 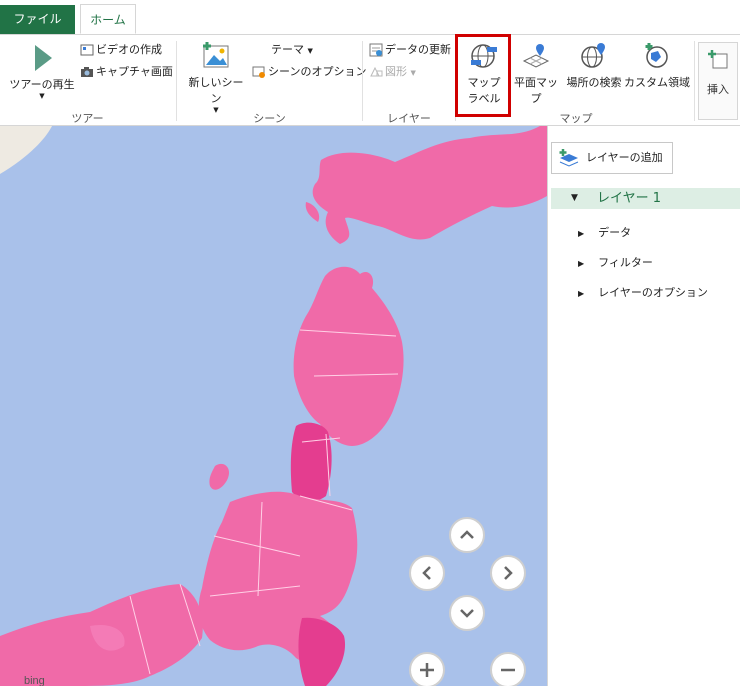 What do you see at coordinates (625, 262) in the screenshot?
I see `layer-item-label: フィルター` at bounding box center [625, 262].